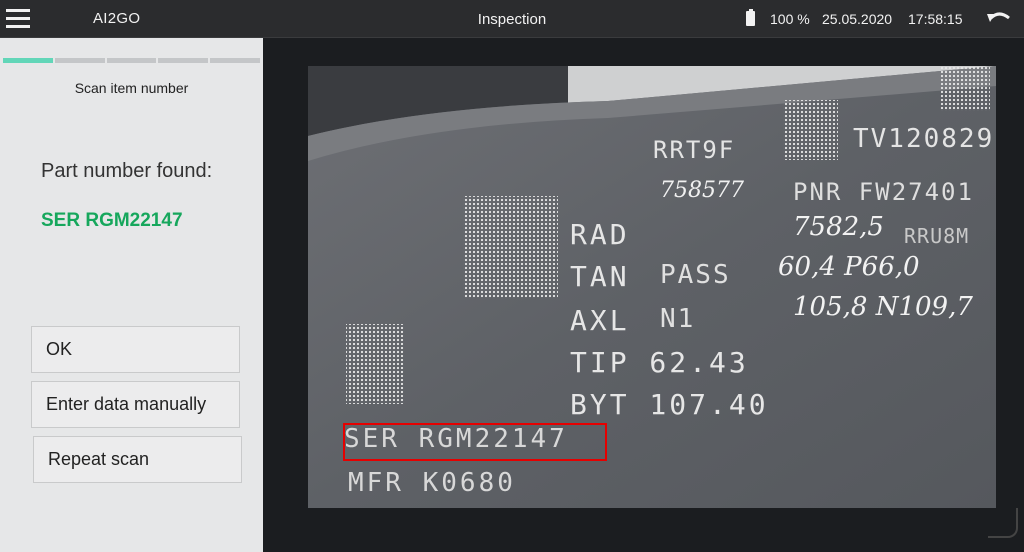 The width and height of the screenshot is (1024, 552). What do you see at coordinates (432, 483) in the screenshot?
I see `stamp-mfr: MFR K0680` at bounding box center [432, 483].